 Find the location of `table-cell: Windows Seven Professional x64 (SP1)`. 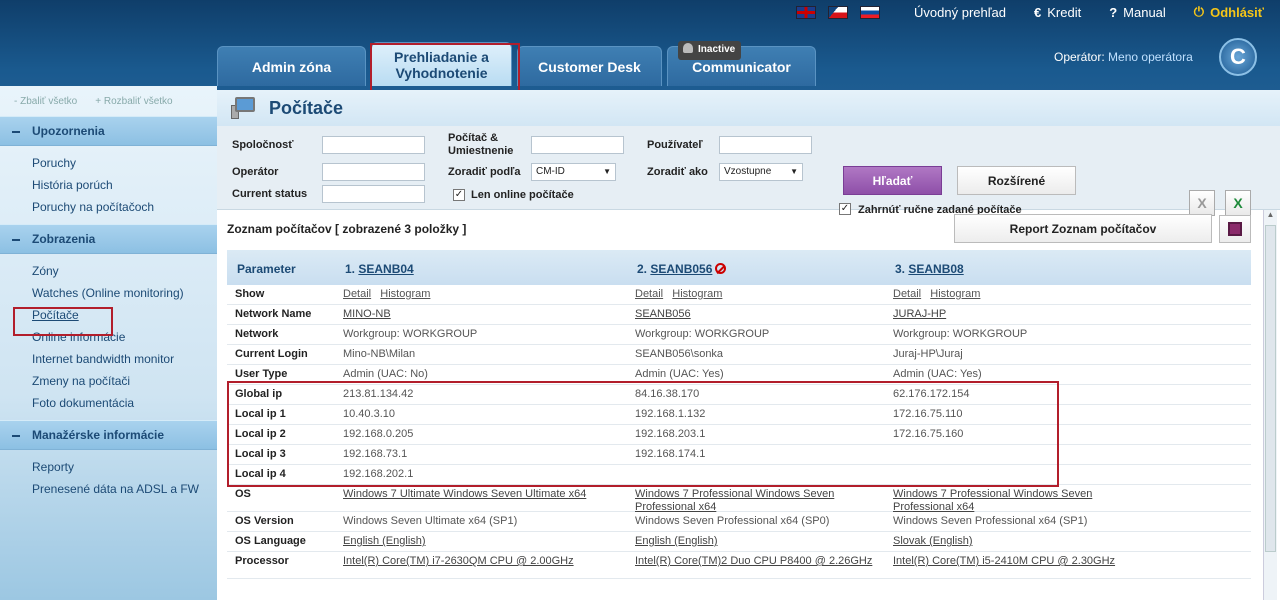

table-cell: Windows Seven Professional x64 (SP1) is located at coordinates (990, 521).